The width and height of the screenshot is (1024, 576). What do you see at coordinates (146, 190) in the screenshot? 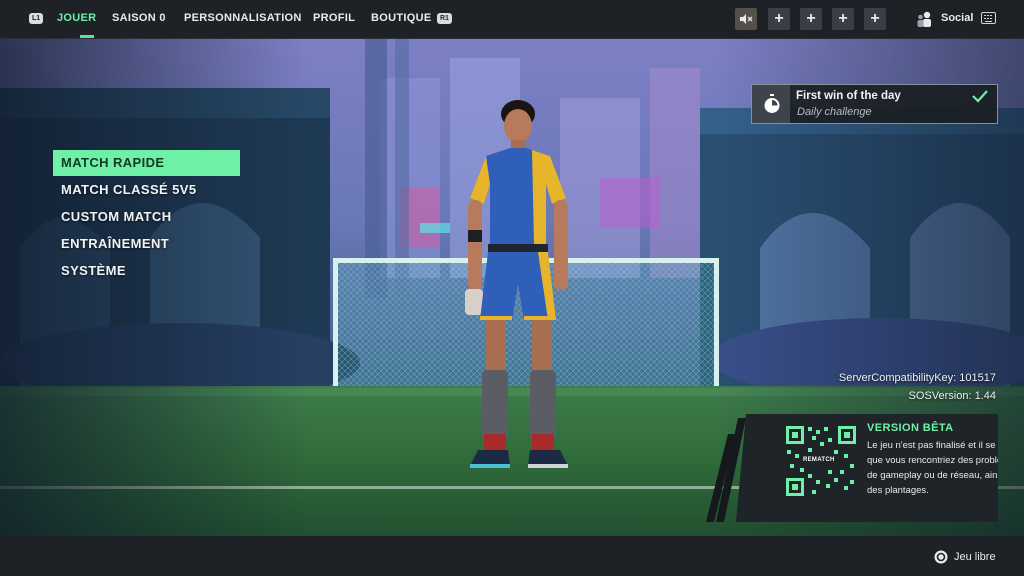
I see `menu-item-match-classe: MATCH CLASSÉ 5V5` at bounding box center [146, 190].